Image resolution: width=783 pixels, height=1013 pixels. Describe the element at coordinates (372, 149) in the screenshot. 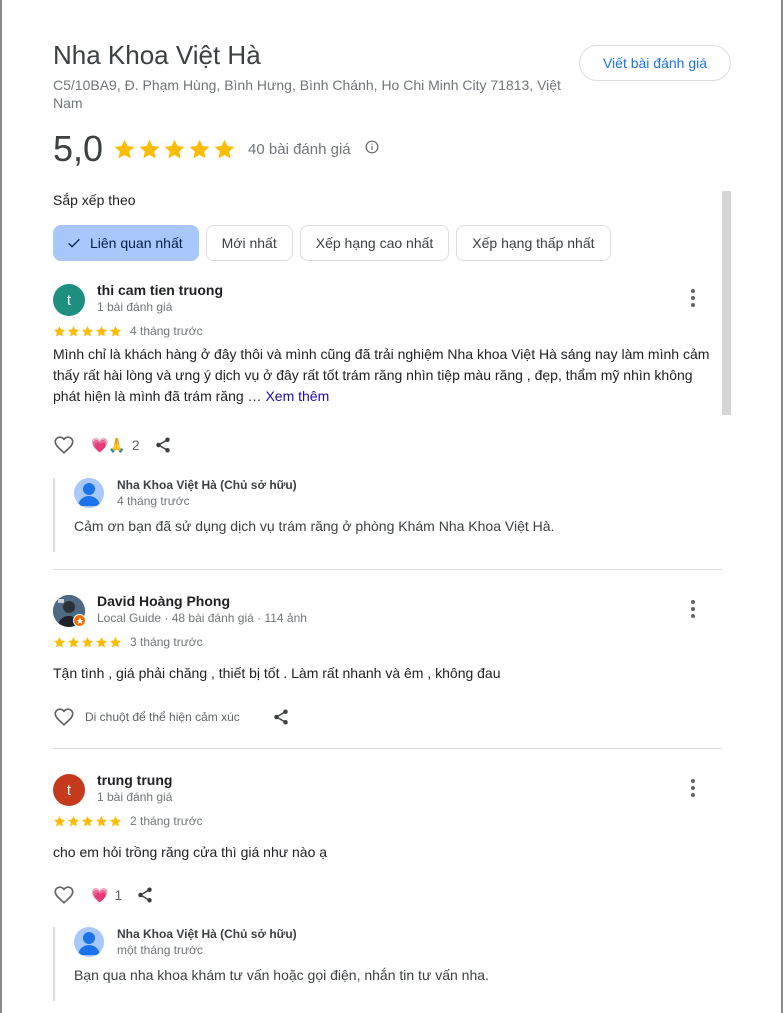

I see `info-icon` at that location.